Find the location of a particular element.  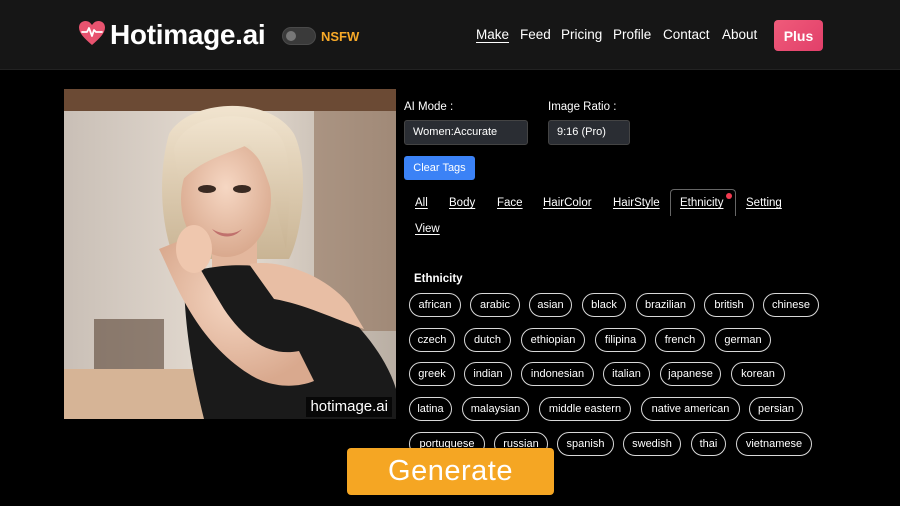

chip-middle-eastern: middle eastern is located at coordinates (585, 409).